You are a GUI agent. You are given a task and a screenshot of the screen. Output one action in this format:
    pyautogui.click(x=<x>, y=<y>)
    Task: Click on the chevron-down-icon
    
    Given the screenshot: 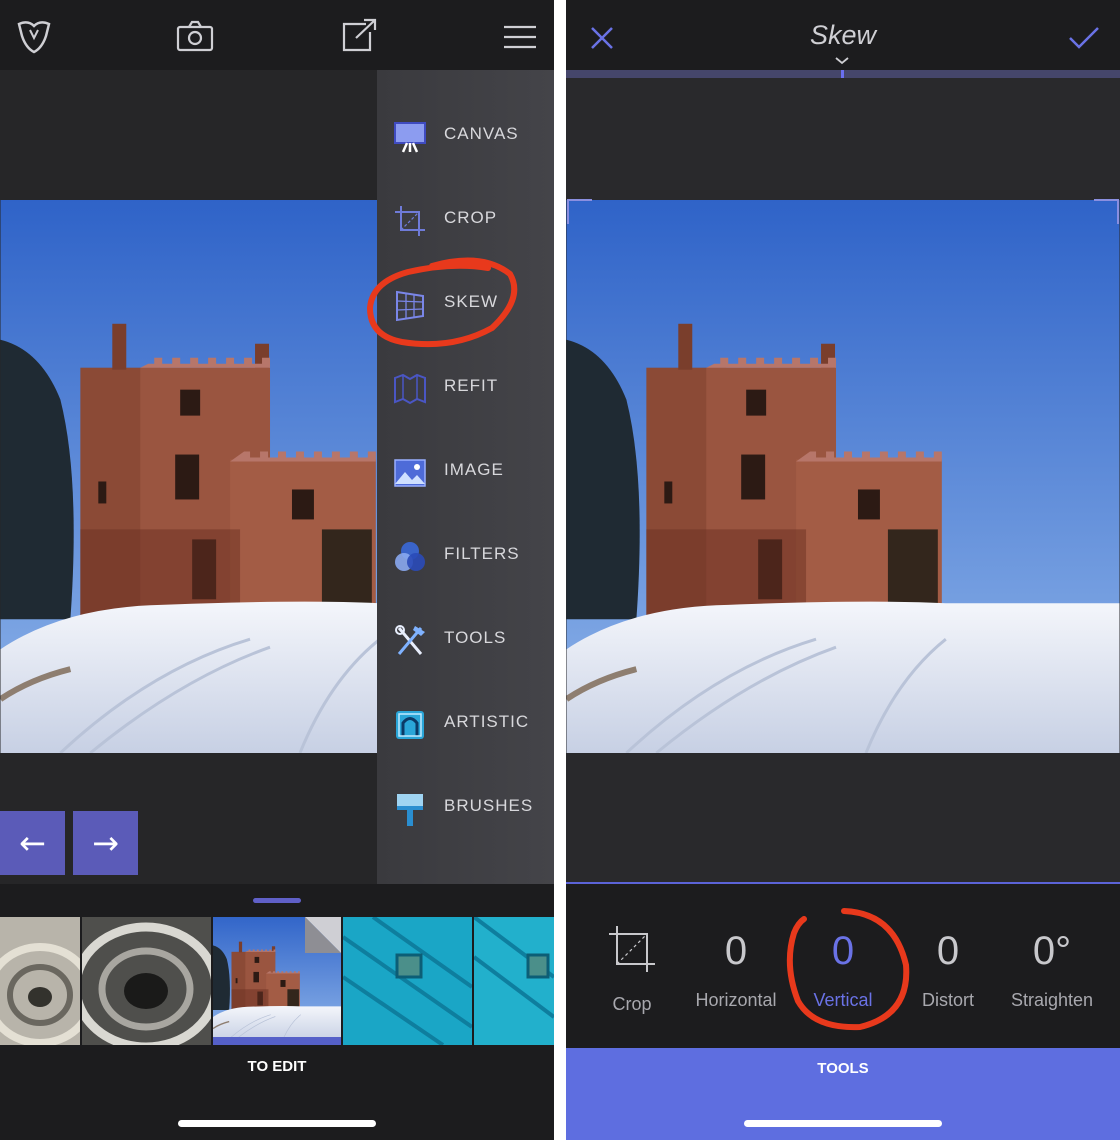 What is the action you would take?
    pyautogui.click(x=842, y=61)
    